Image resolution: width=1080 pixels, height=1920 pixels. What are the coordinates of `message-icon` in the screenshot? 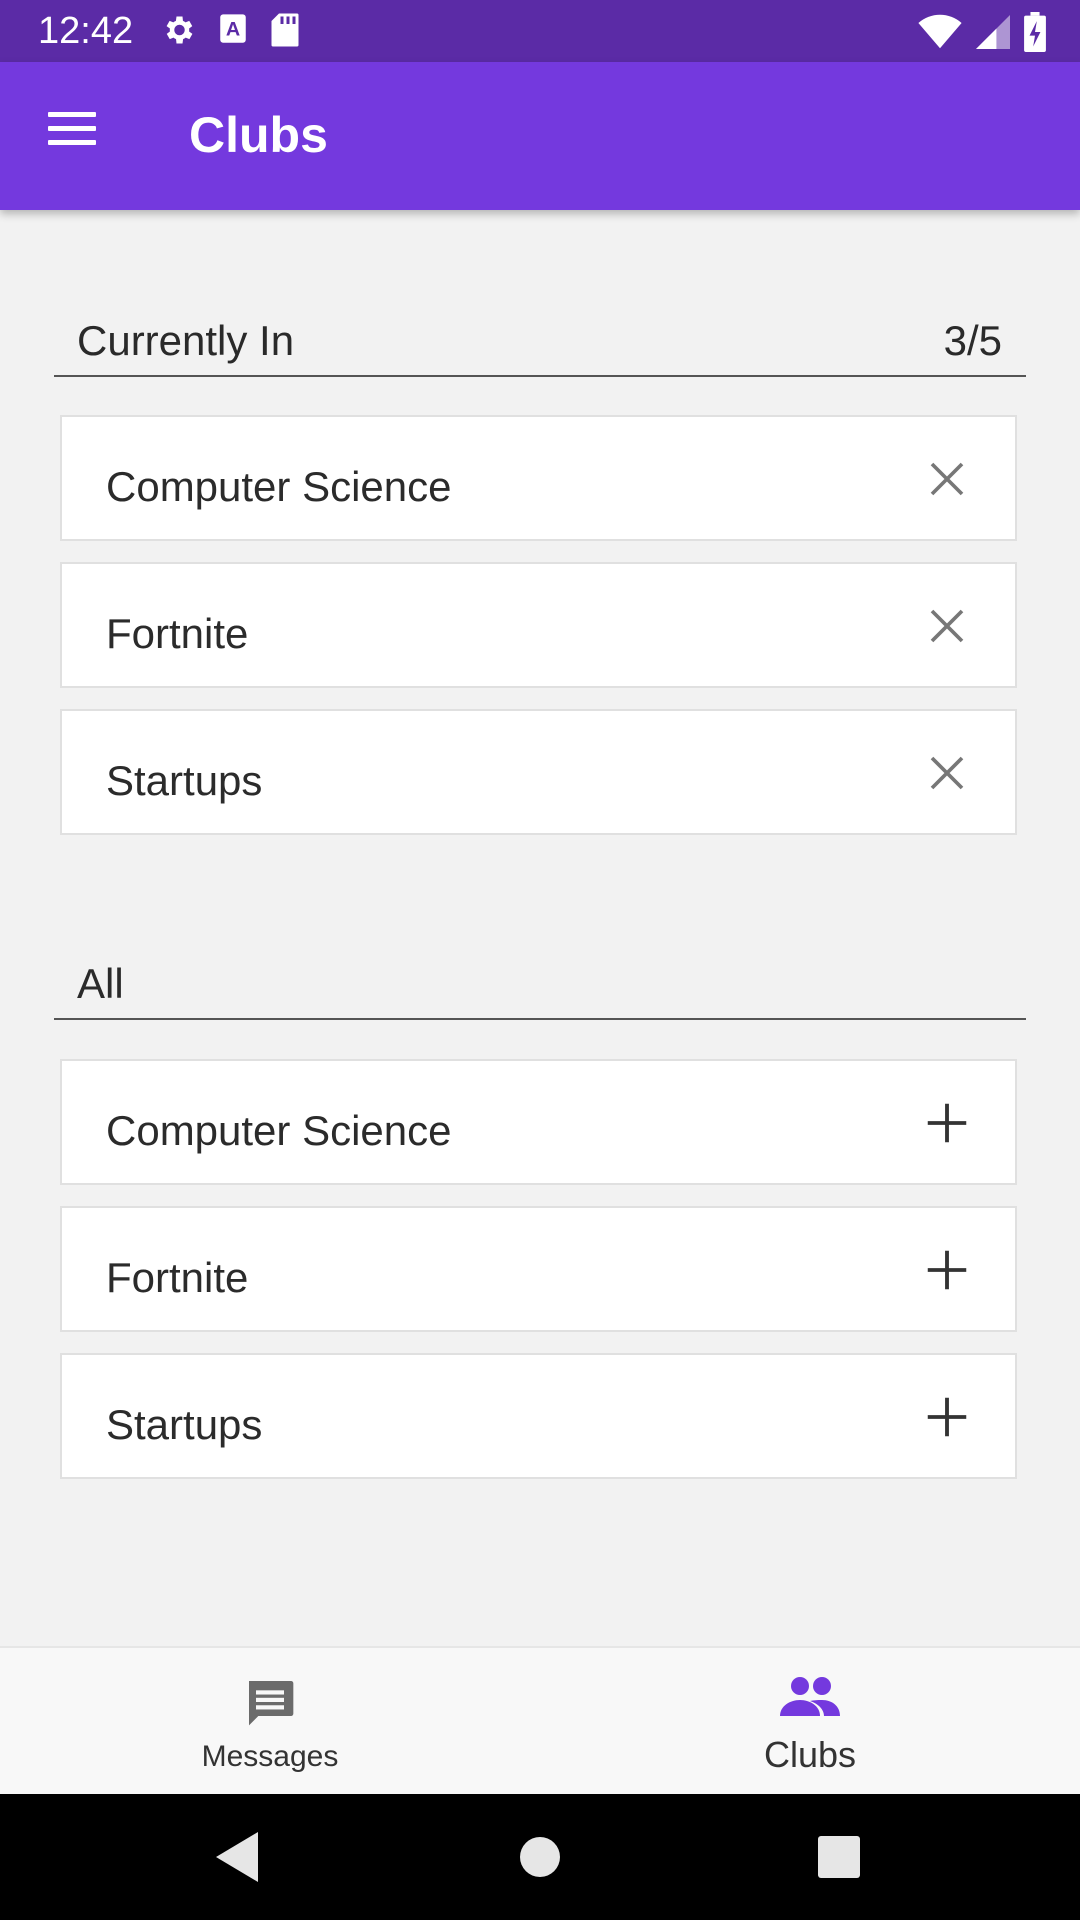 It's located at (271, 1703).